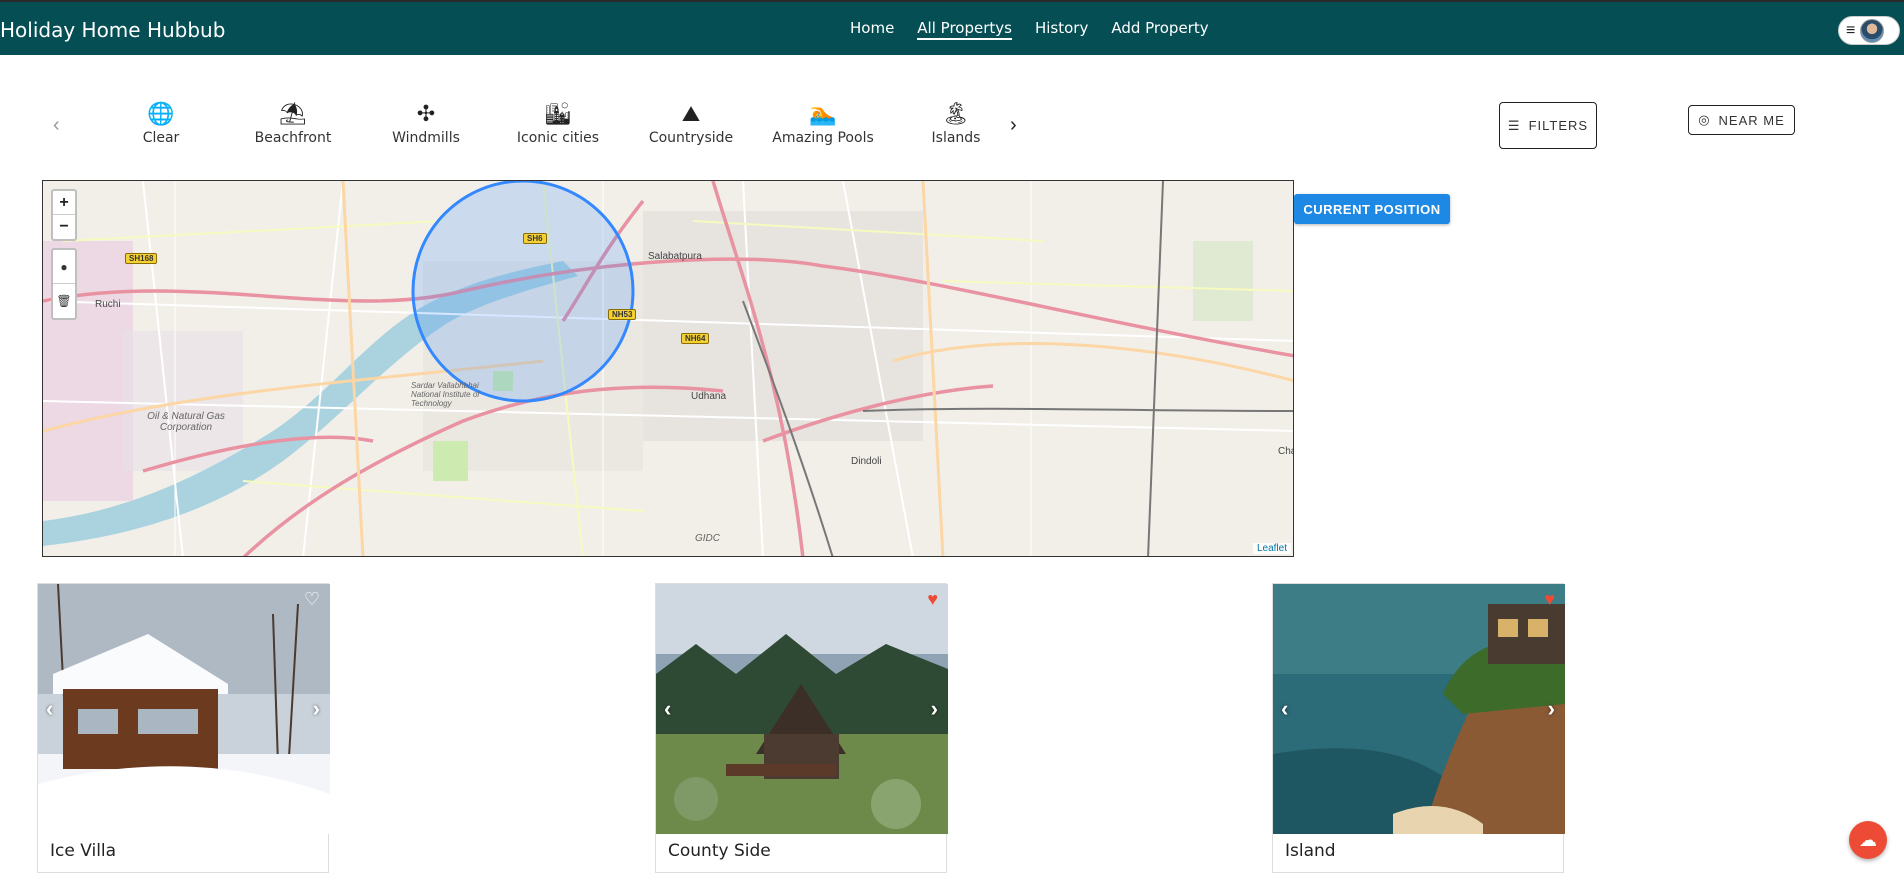 The image size is (1904, 873). What do you see at coordinates (558, 138) in the screenshot?
I see `category-label: Iconic cities` at bounding box center [558, 138].